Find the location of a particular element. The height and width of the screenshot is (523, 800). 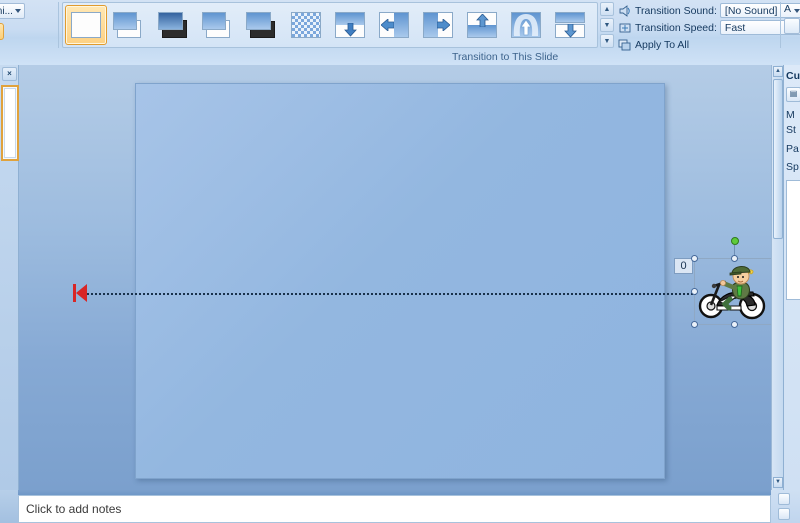

gallery-scroller: ▲ ▼ ▼ is located at coordinates (607, 25).